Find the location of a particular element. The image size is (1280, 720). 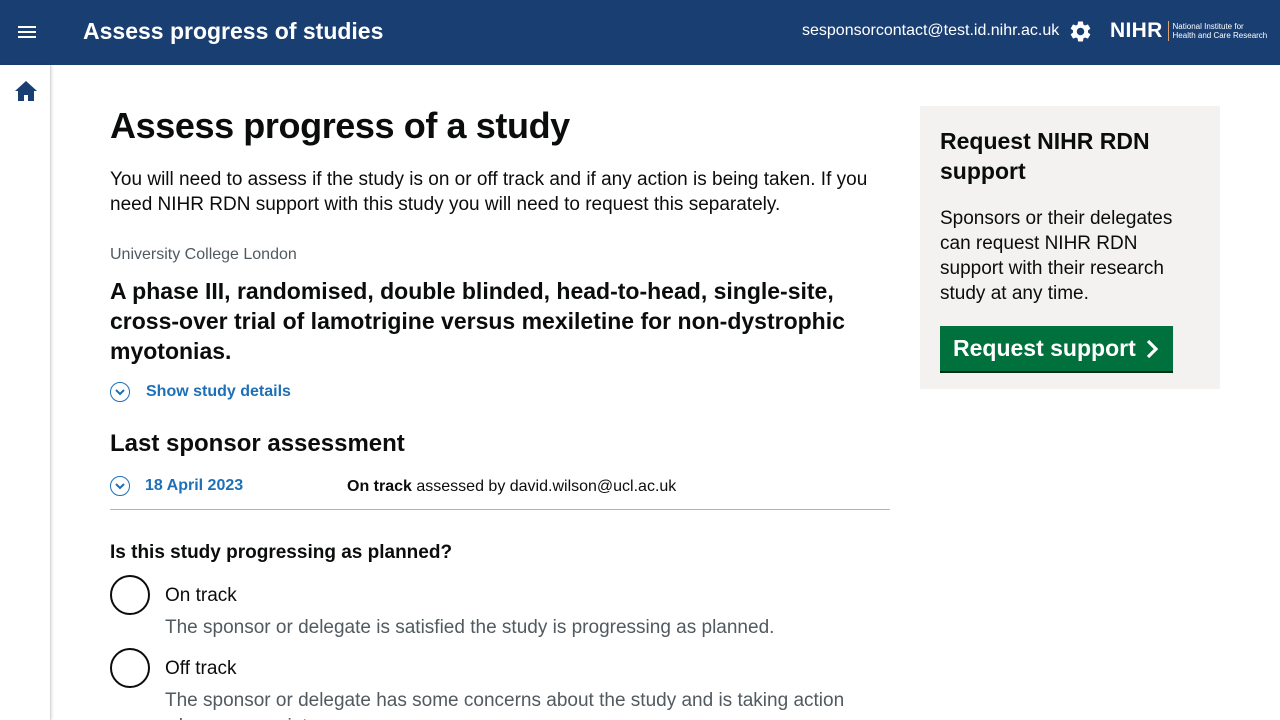

assessment-expand-toggle: 18 April 2023 is located at coordinates (176, 486).